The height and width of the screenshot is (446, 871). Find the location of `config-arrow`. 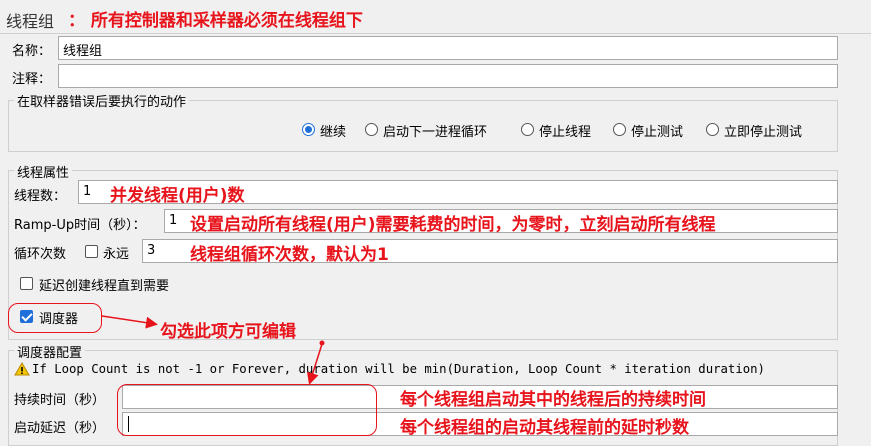

config-arrow is located at coordinates (314, 364).